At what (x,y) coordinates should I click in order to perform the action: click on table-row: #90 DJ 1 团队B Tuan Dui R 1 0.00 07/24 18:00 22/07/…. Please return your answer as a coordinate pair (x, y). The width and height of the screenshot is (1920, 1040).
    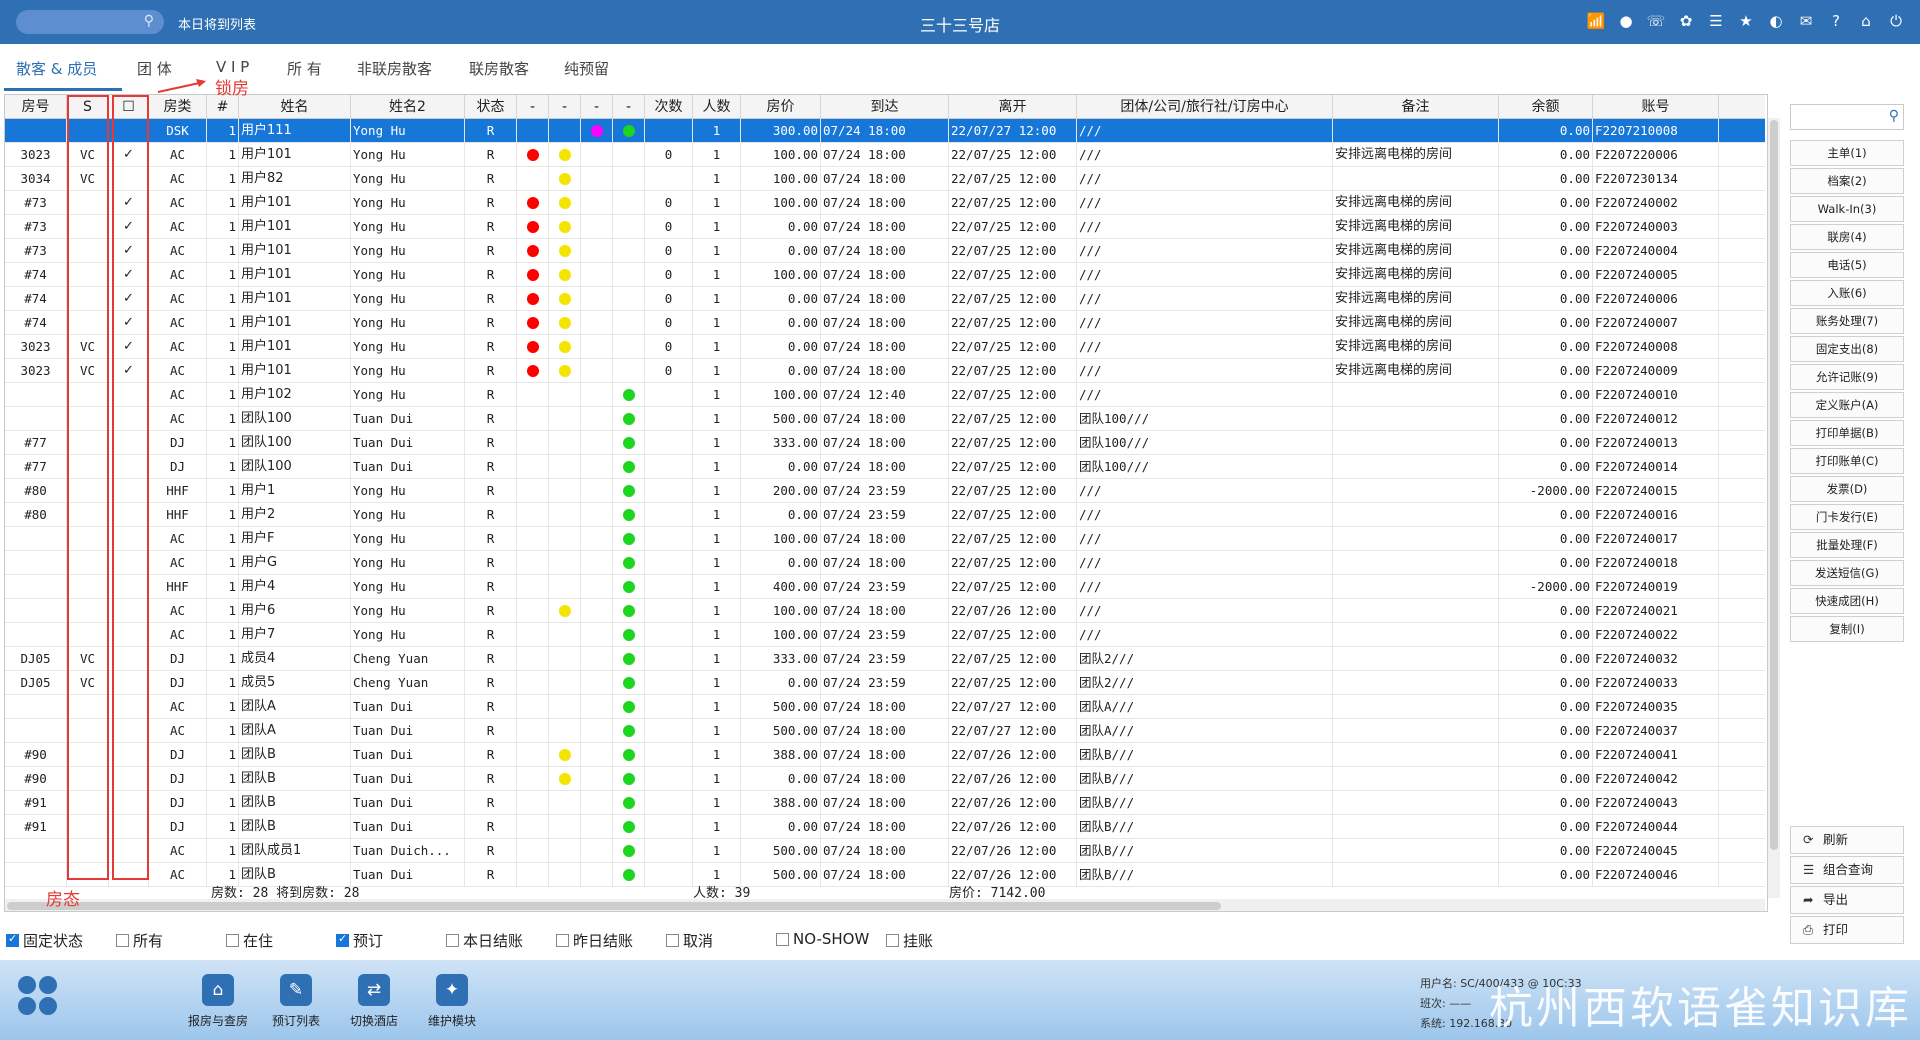
    Looking at the image, I should click on (885, 779).